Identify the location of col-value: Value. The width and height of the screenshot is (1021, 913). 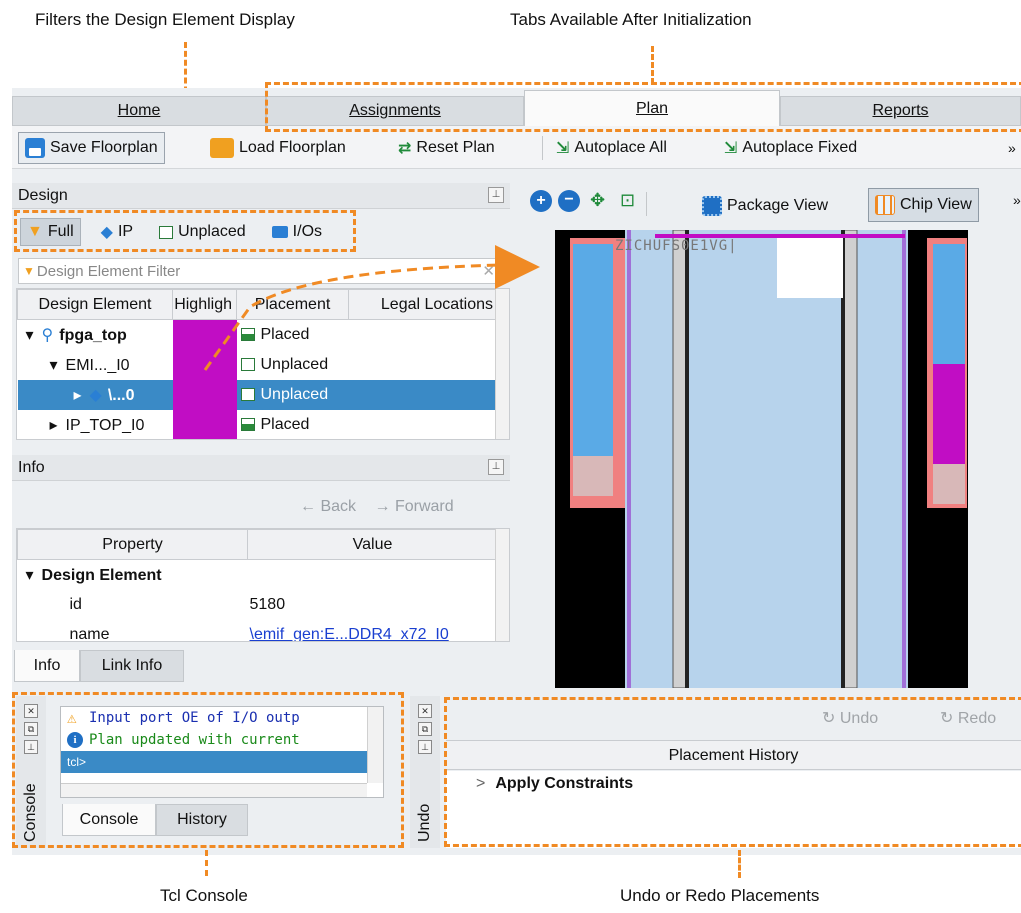
(372, 544).